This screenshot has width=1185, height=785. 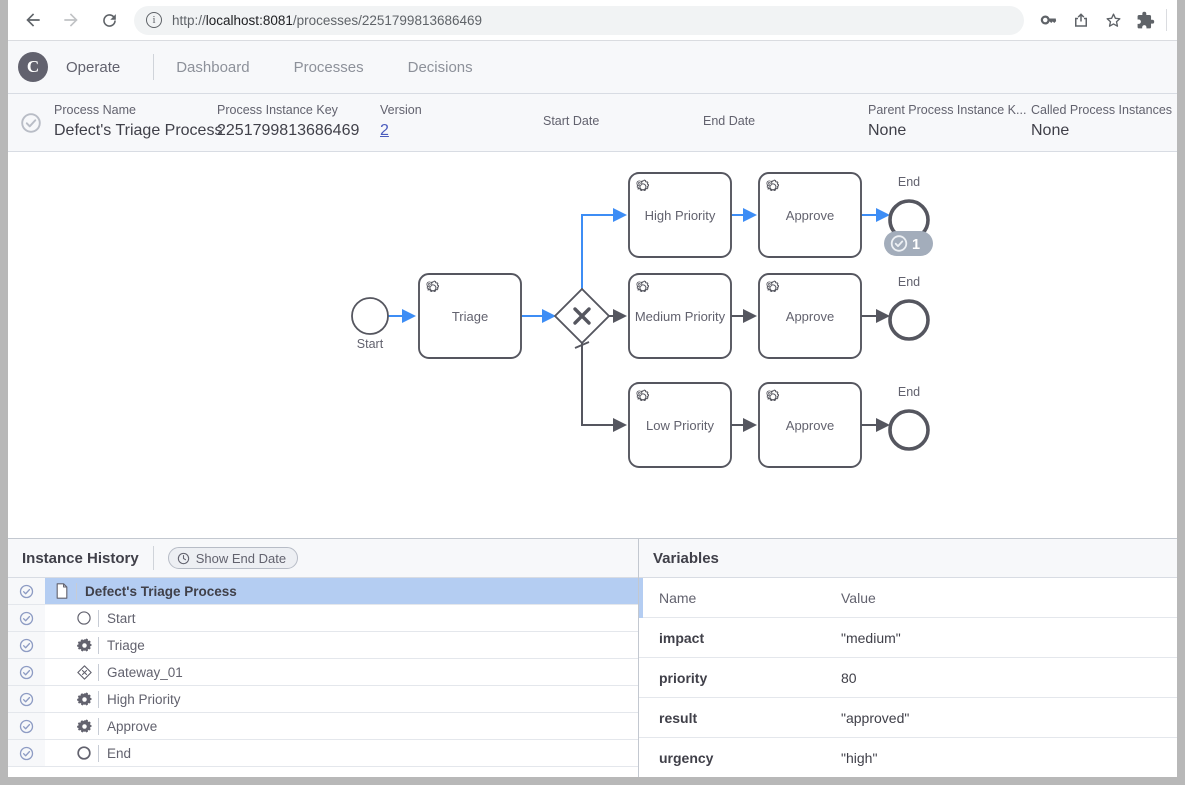 I want to click on history-row-label: End, so click(x=119, y=753).